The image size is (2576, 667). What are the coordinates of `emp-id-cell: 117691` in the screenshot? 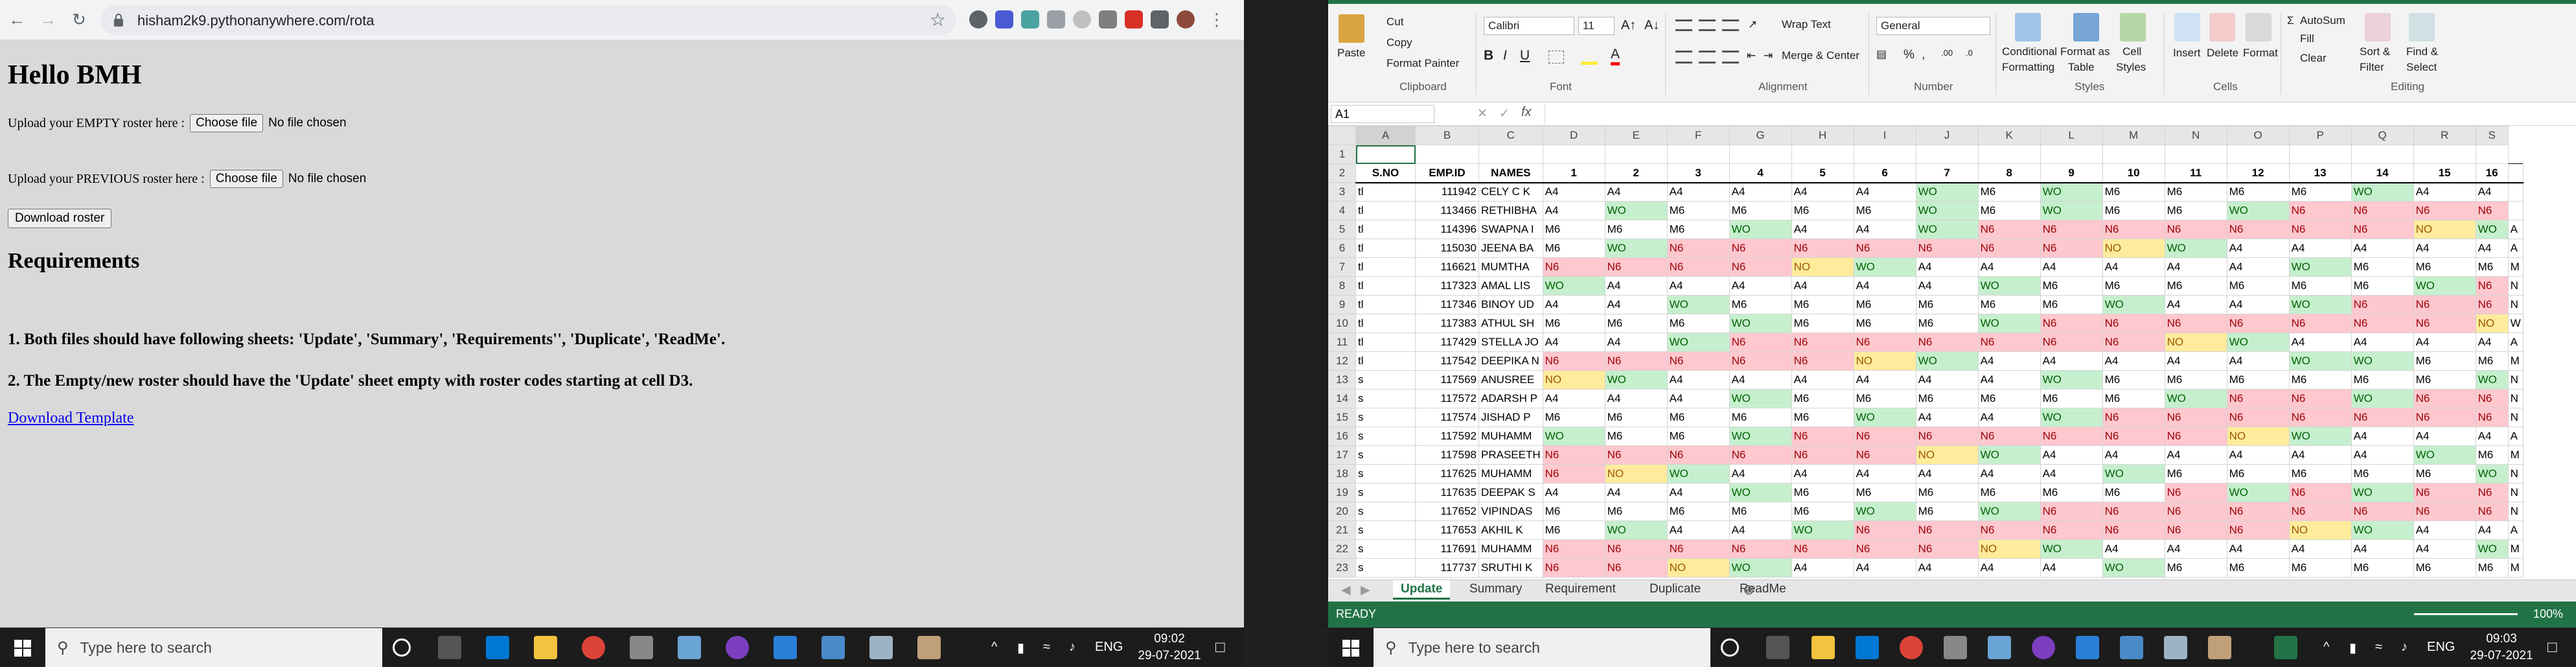 It's located at (1447, 549).